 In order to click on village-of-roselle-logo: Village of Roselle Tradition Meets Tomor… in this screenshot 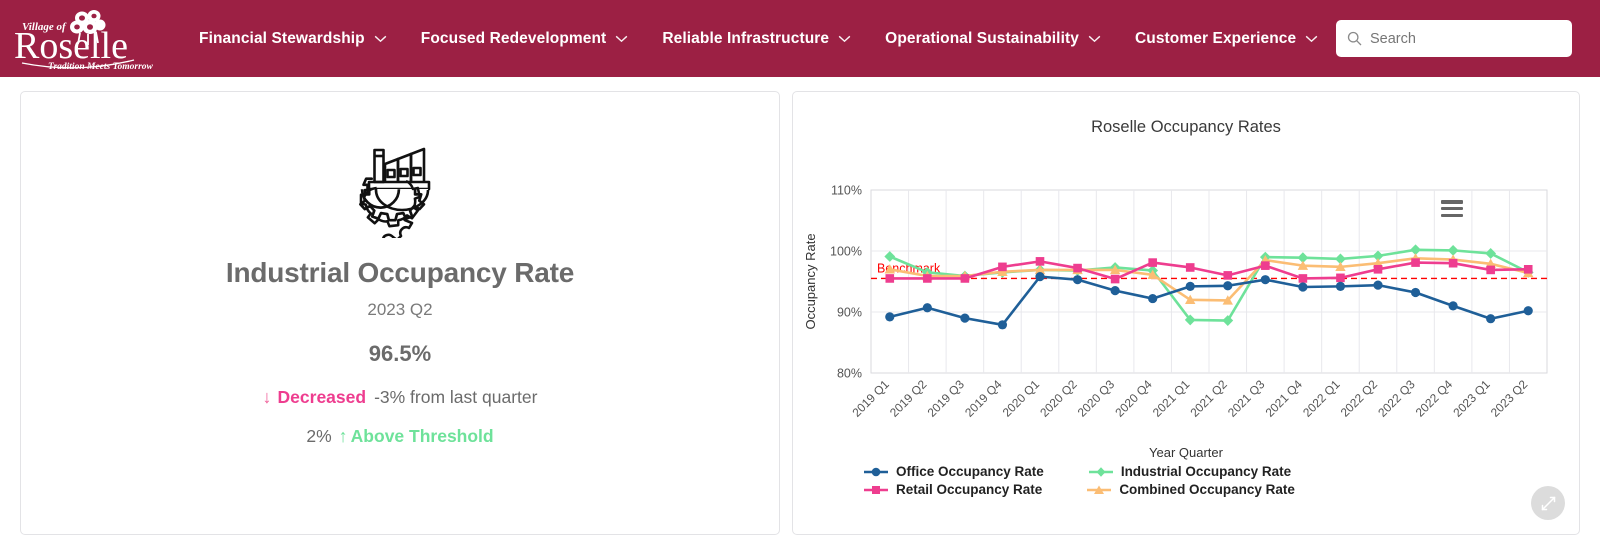, I will do `click(85, 38)`.